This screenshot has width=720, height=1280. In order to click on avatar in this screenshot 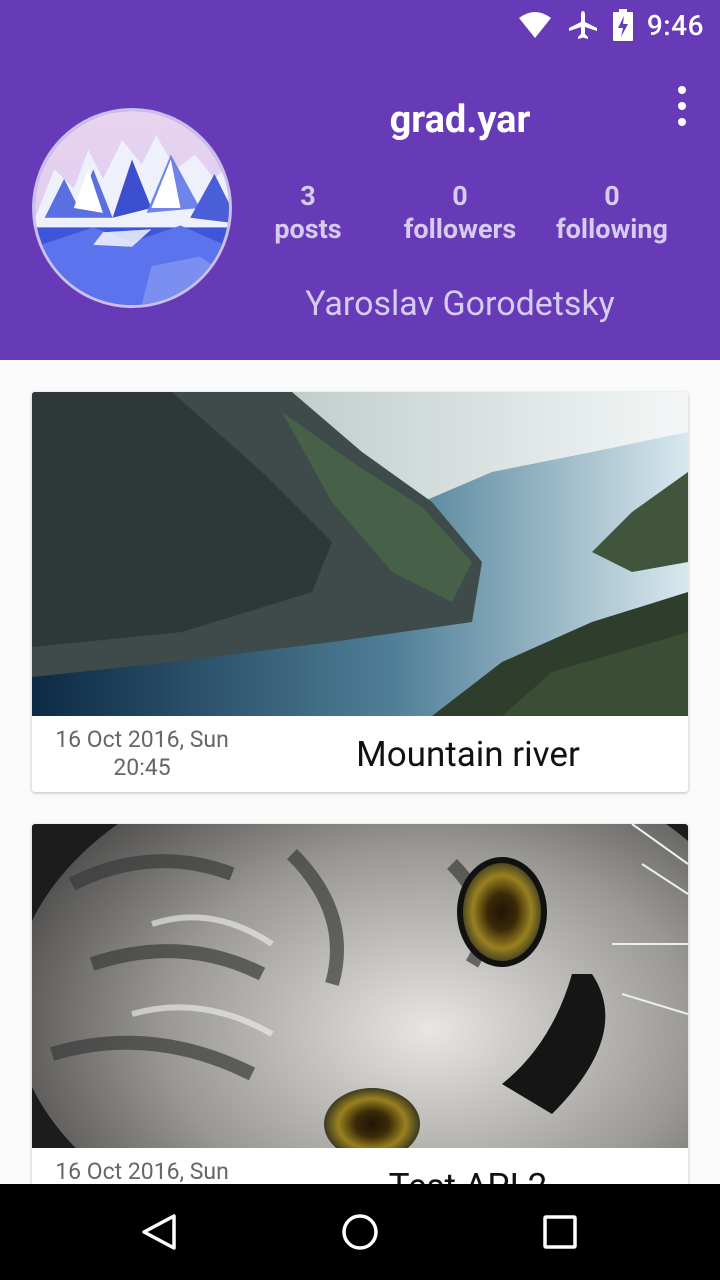, I will do `click(132, 208)`.